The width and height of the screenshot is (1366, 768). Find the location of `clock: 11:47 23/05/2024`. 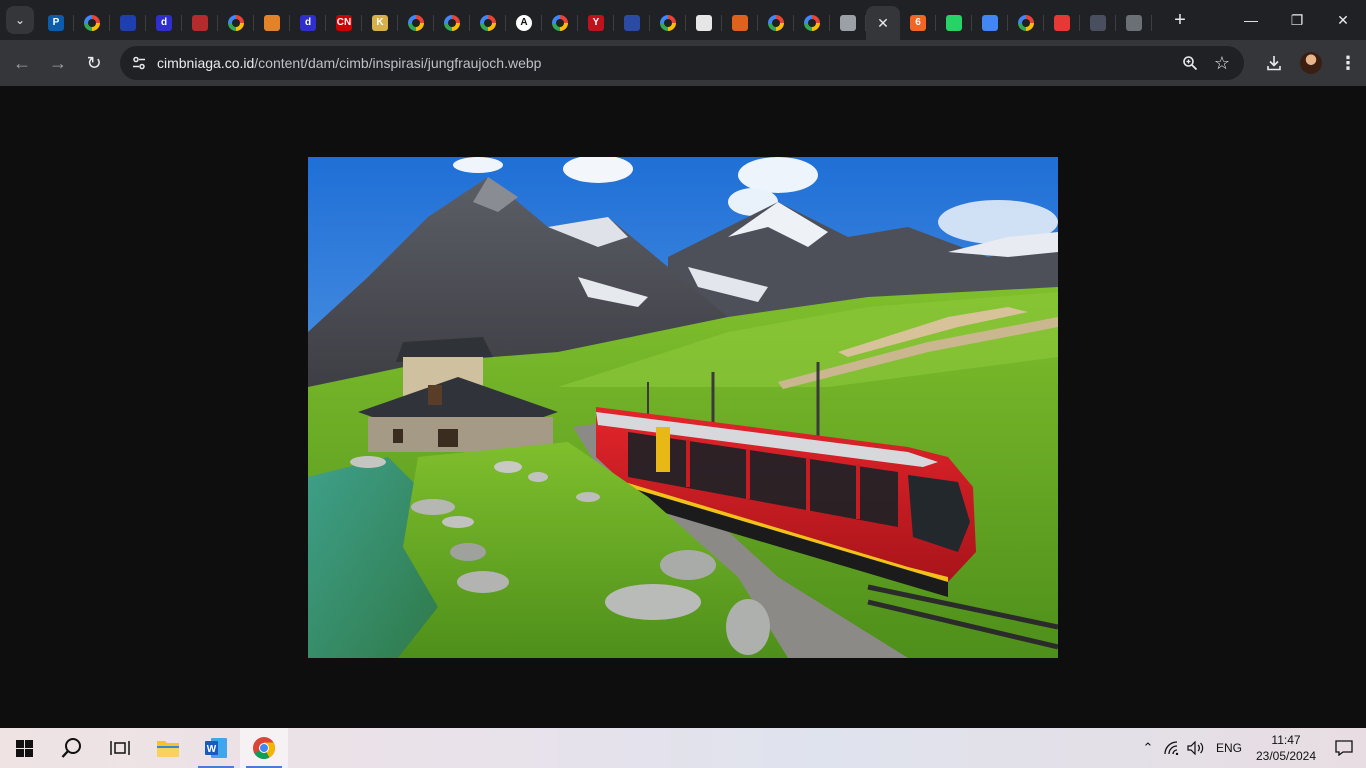

clock: 11:47 23/05/2024 is located at coordinates (1286, 748).